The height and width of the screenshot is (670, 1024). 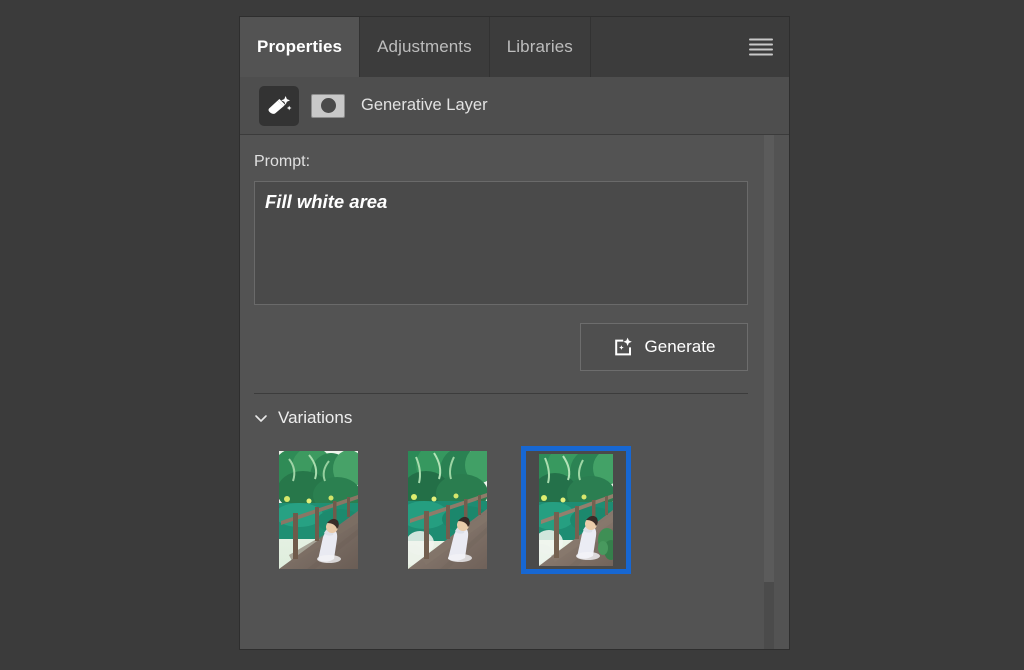 I want to click on generative-fill-layer-icon, so click(x=279, y=105).